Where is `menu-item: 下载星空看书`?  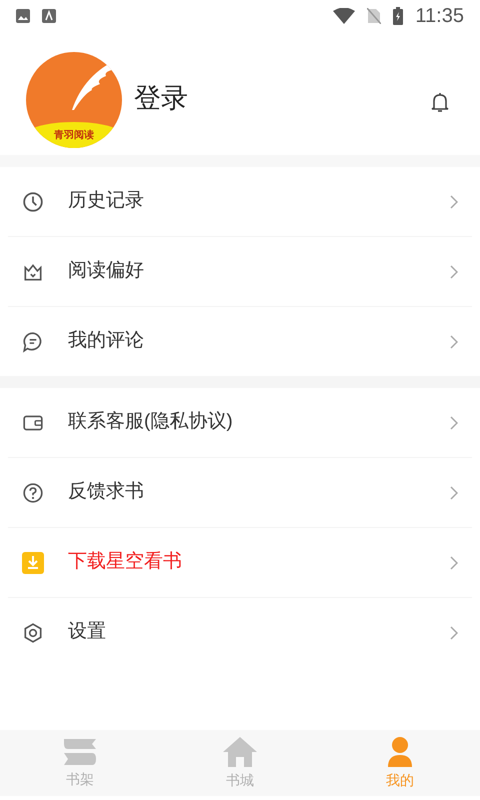
menu-item: 下载星空看书 is located at coordinates (240, 562).